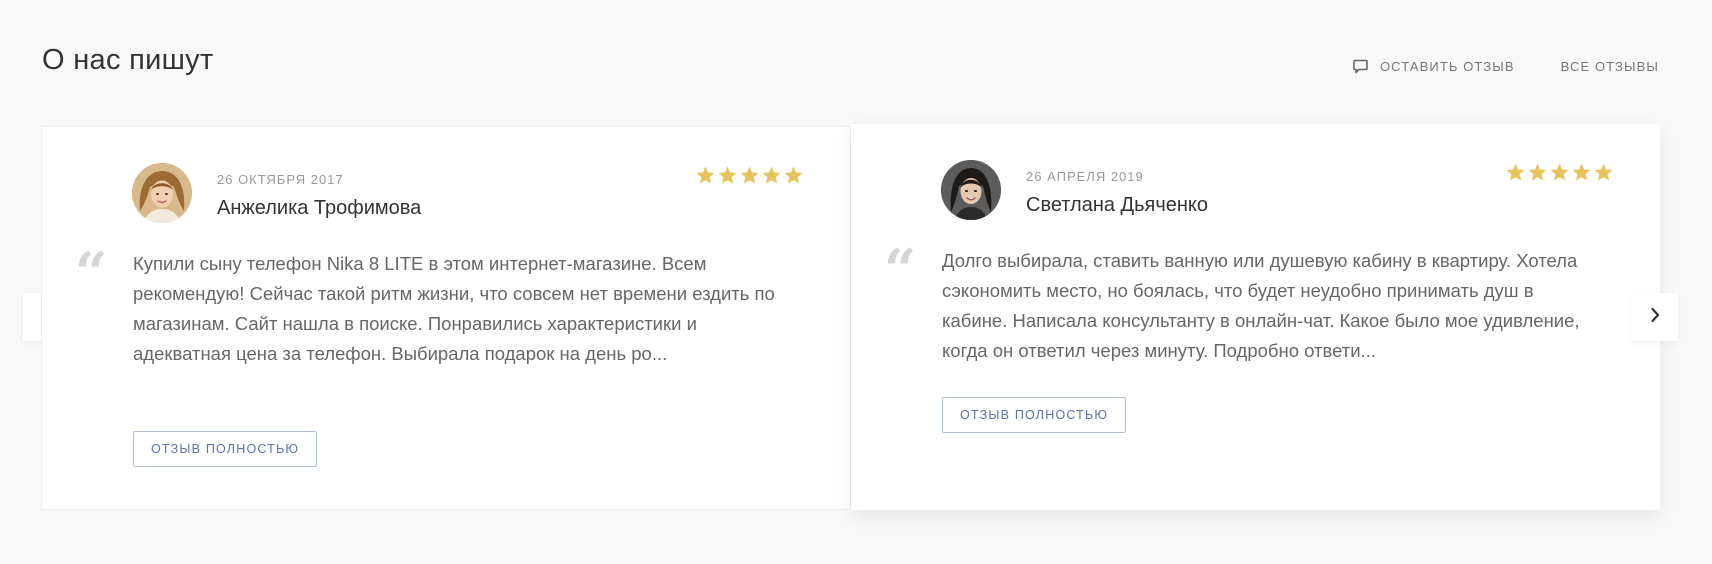 The image size is (1712, 564). What do you see at coordinates (1085, 176) in the screenshot?
I see `review-date: 26 АПРЕЛЯ 2019` at bounding box center [1085, 176].